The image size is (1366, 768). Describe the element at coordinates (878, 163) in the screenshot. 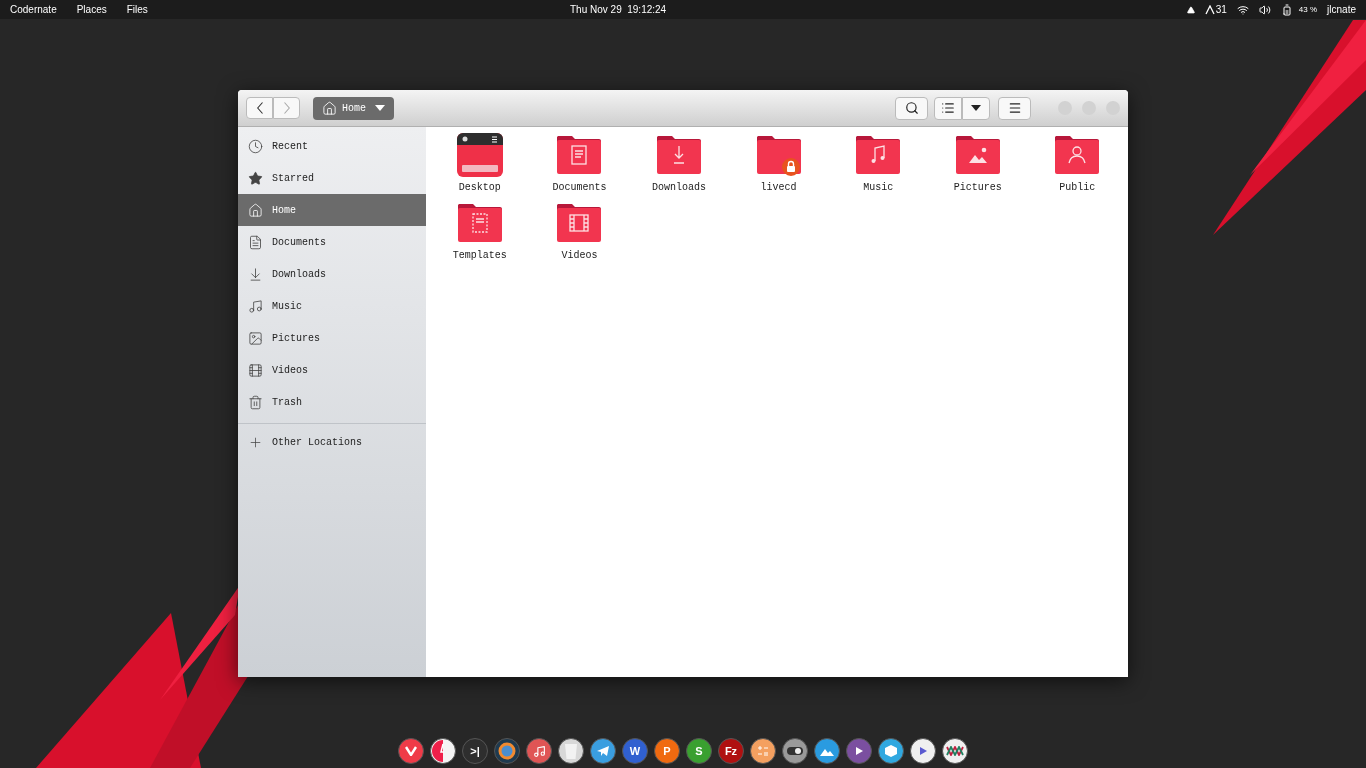

I see `file-item: Music` at that location.